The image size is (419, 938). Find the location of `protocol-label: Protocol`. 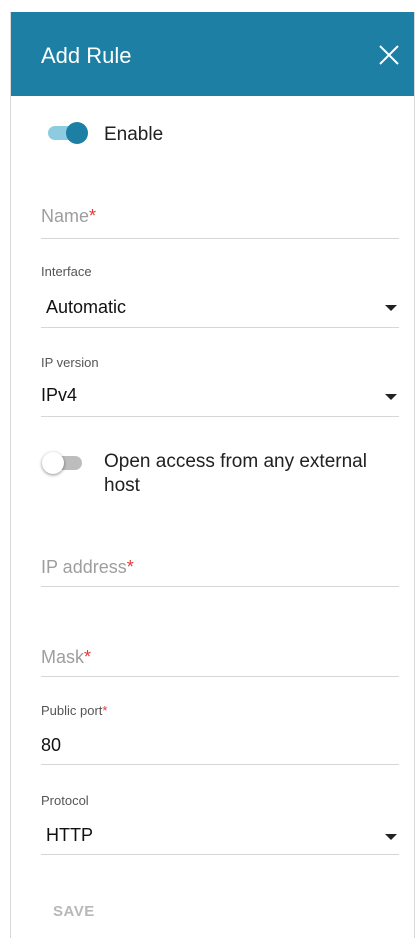

protocol-label: Protocol is located at coordinates (65, 800).